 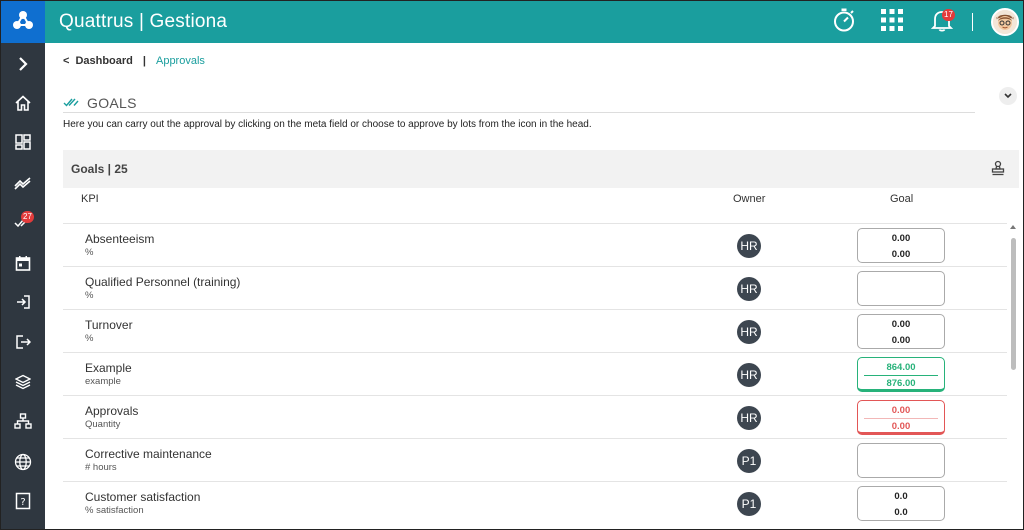 I want to click on chevron-right-icon, so click(x=23, y=66).